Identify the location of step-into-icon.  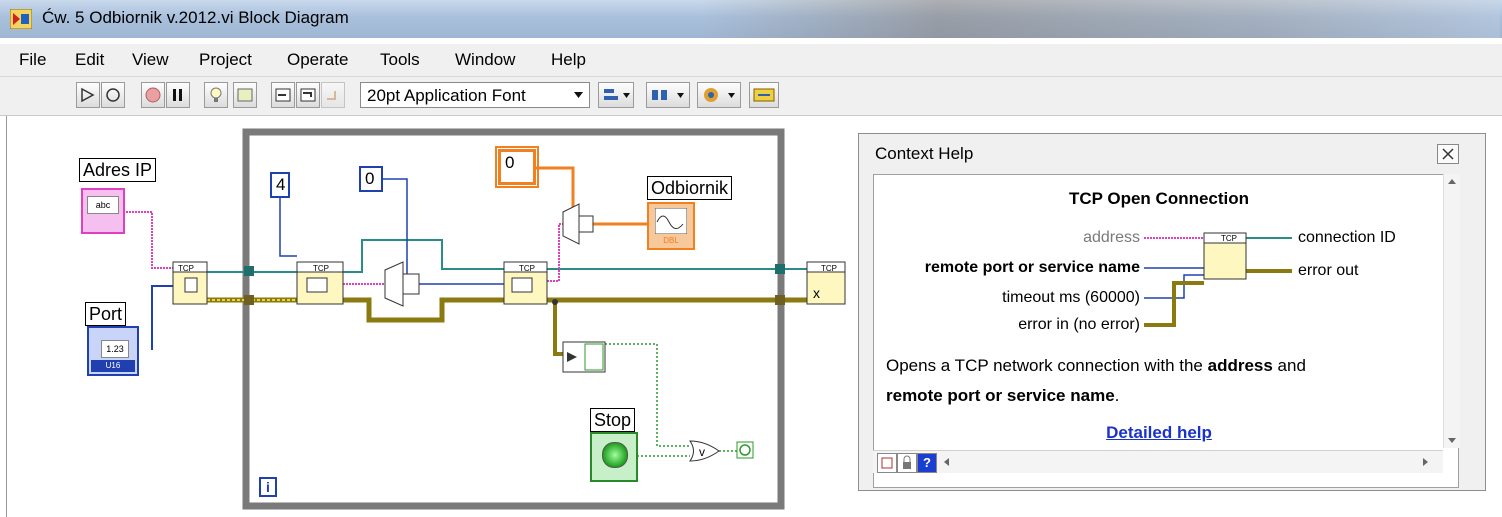
(283, 95).